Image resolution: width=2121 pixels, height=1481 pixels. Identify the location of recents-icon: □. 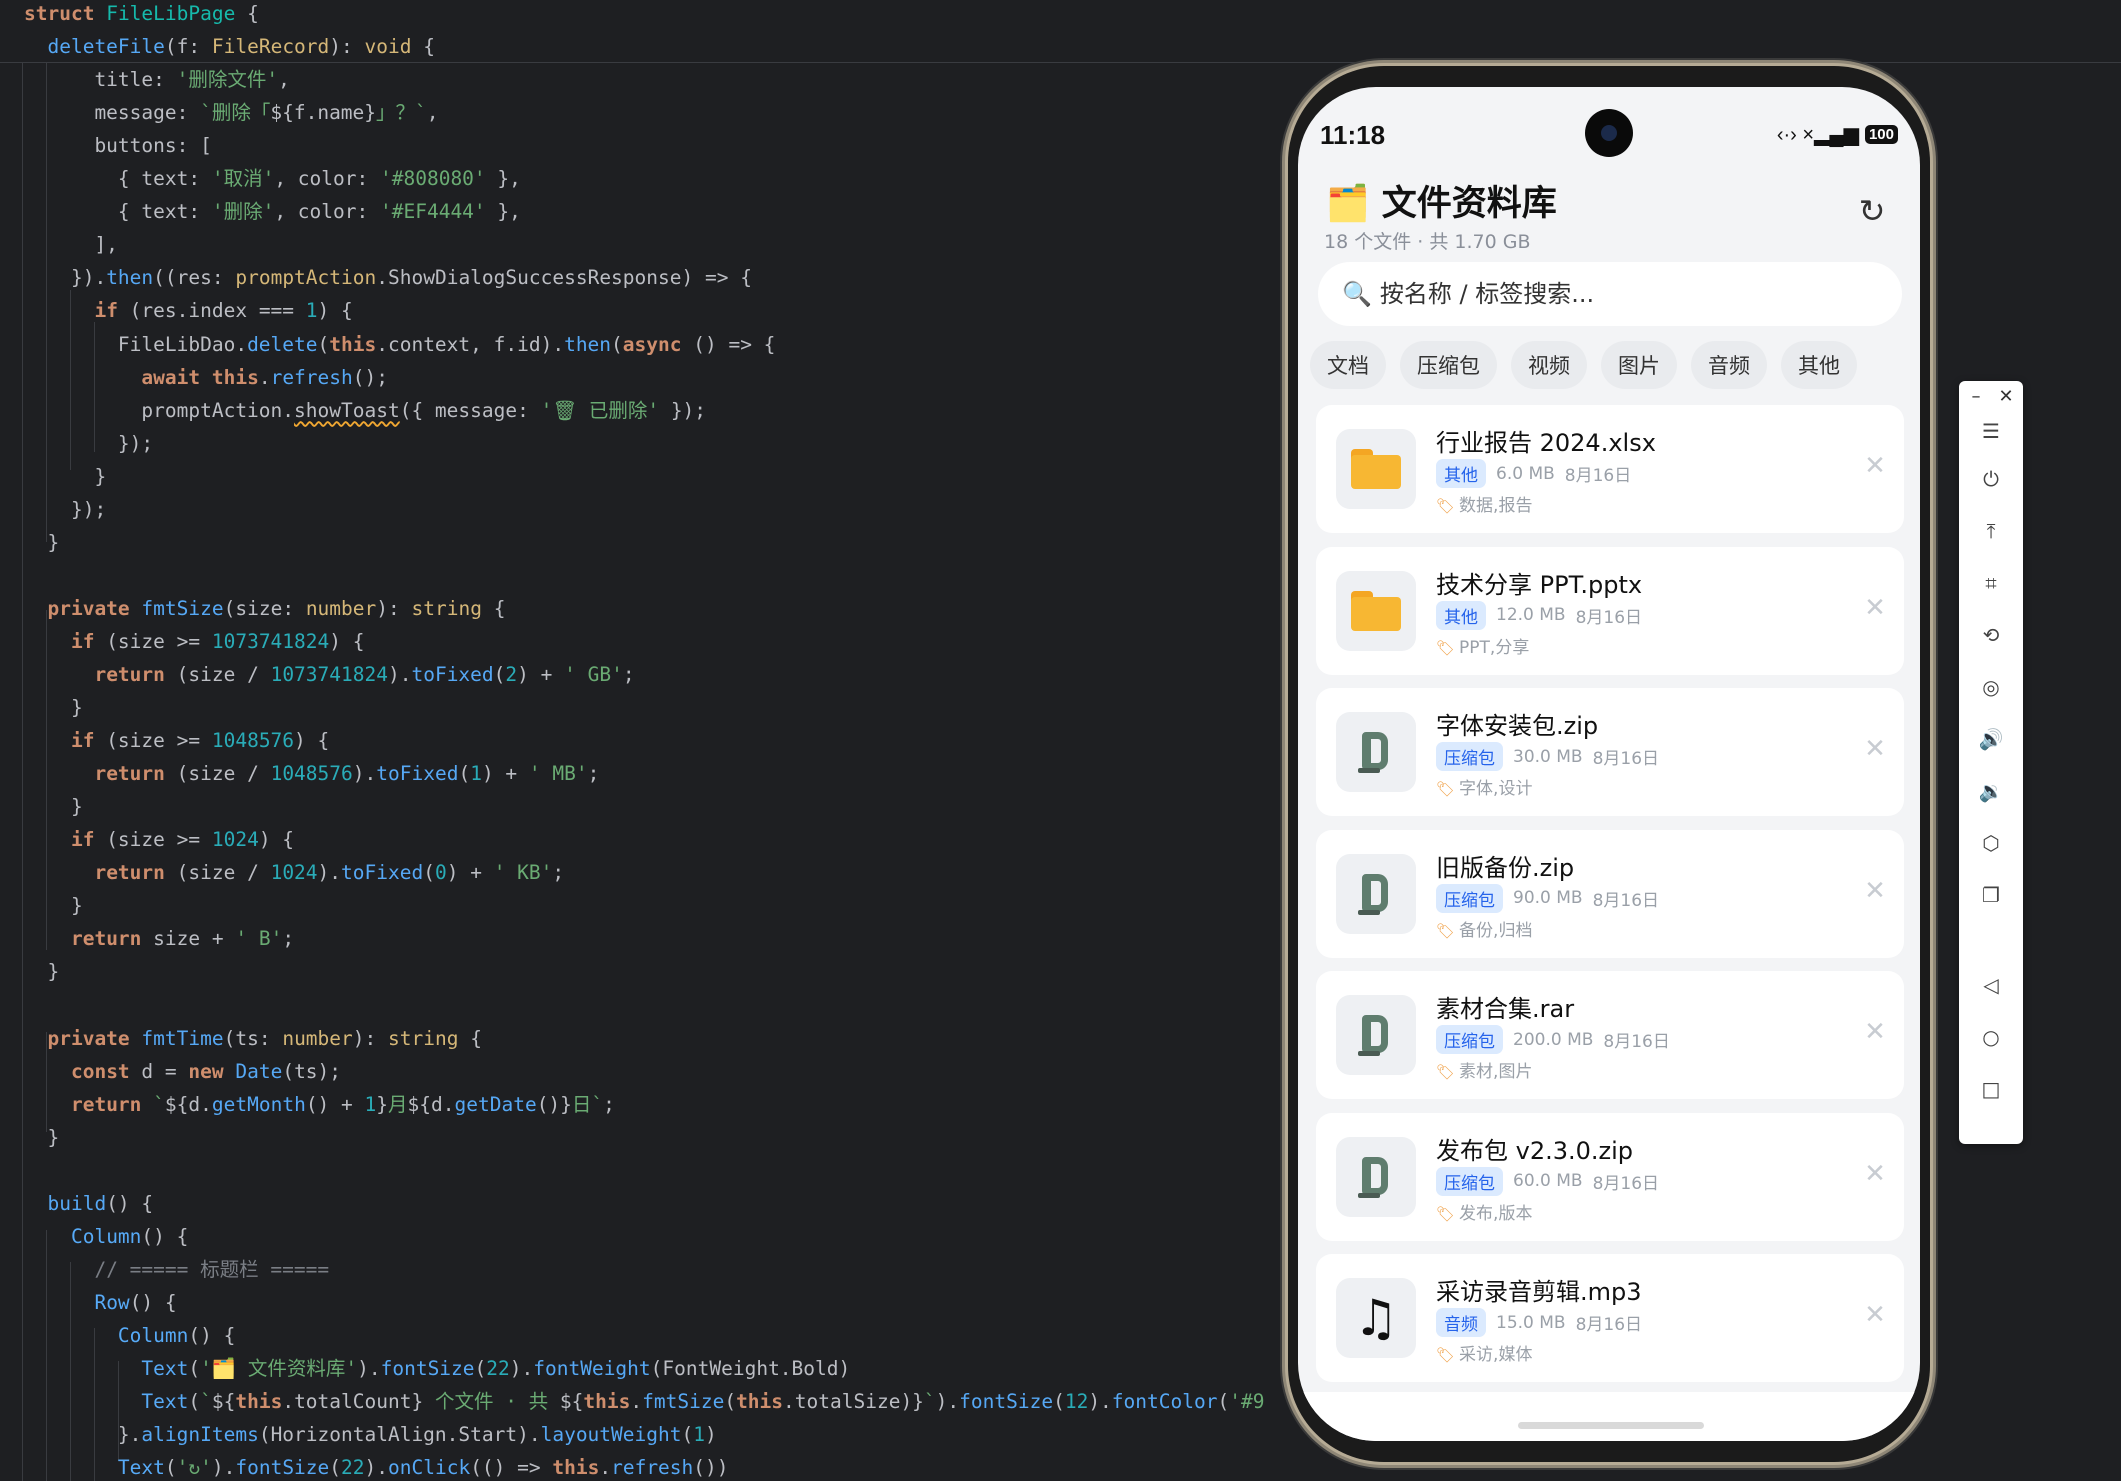
(1991, 1089).